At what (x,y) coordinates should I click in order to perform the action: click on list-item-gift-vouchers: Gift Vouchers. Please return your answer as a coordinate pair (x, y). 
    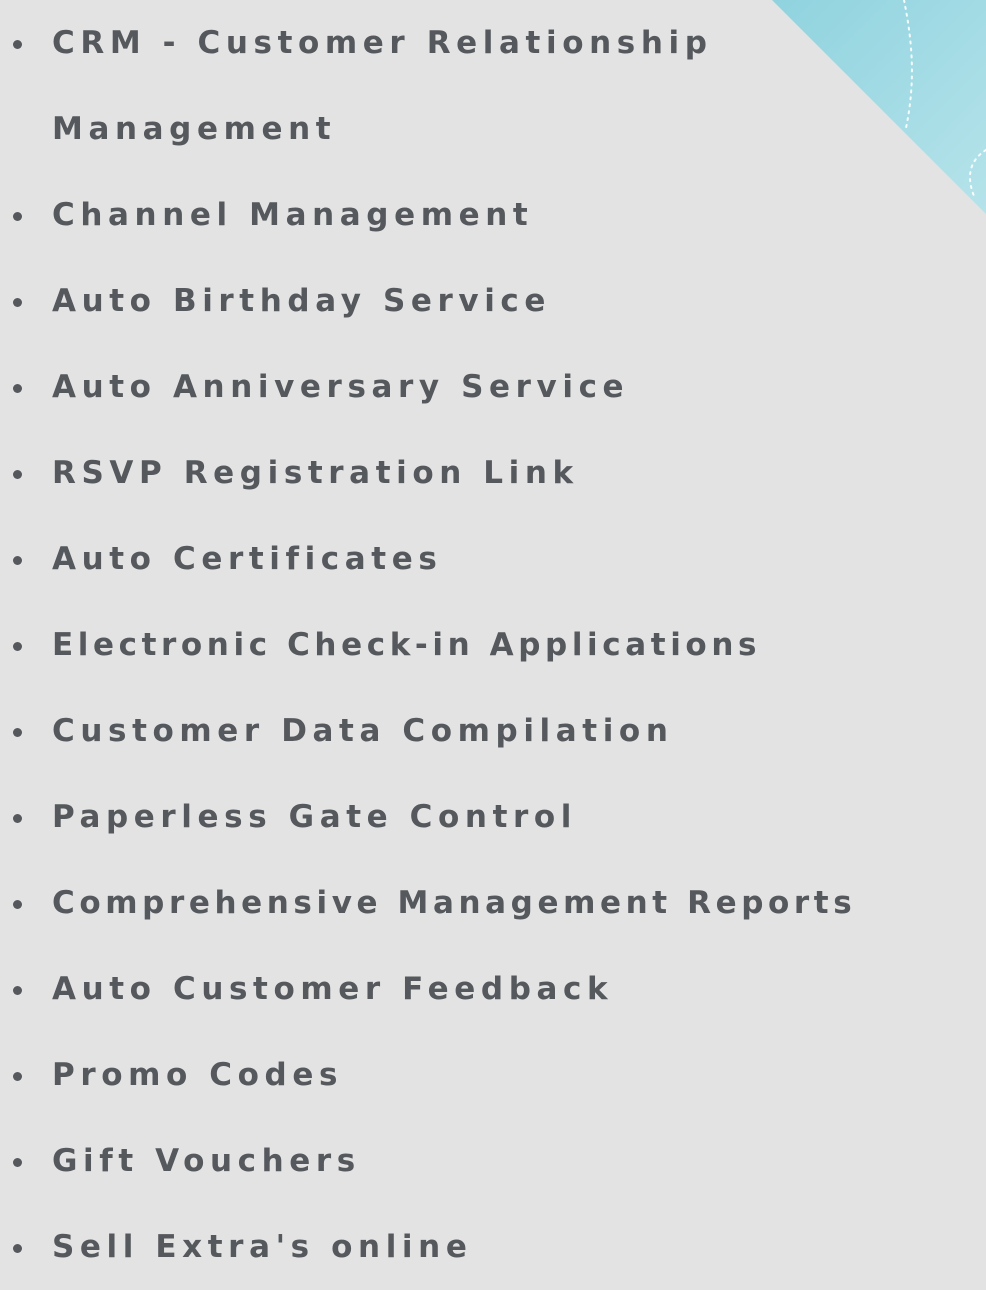
    Looking at the image, I should click on (493, 1161).